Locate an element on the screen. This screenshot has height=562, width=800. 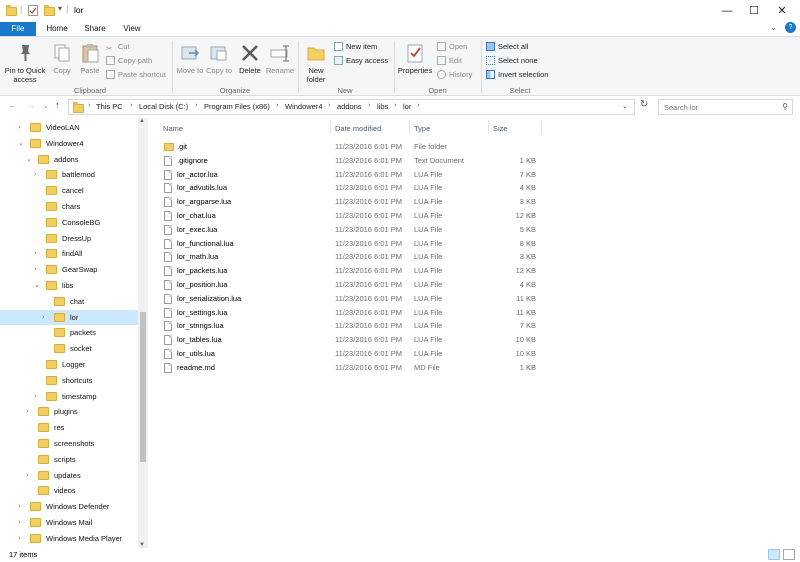
breadcrumb-addons: addons is located at coordinates (349, 106).